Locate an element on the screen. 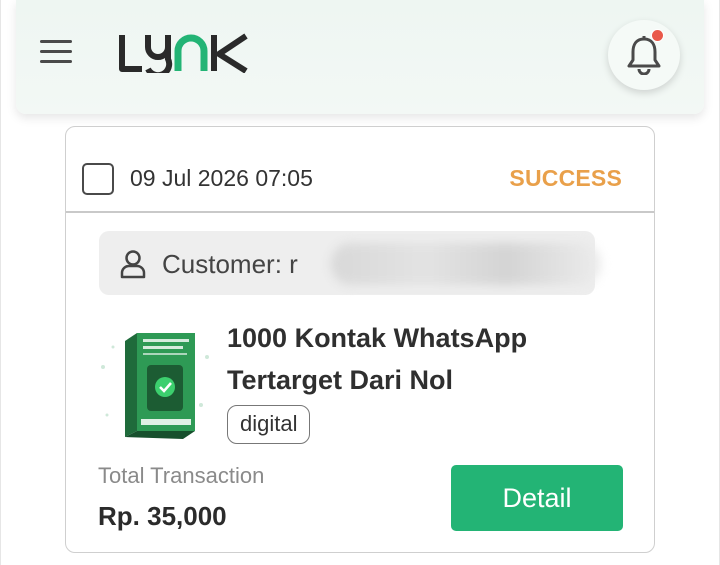  person-icon is located at coordinates (133, 264).